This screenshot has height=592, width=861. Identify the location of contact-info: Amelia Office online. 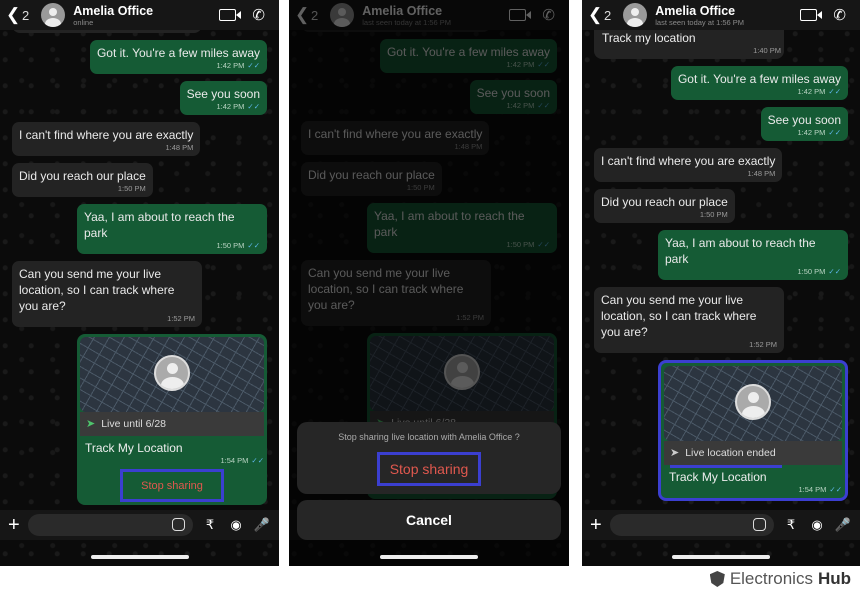
(146, 15).